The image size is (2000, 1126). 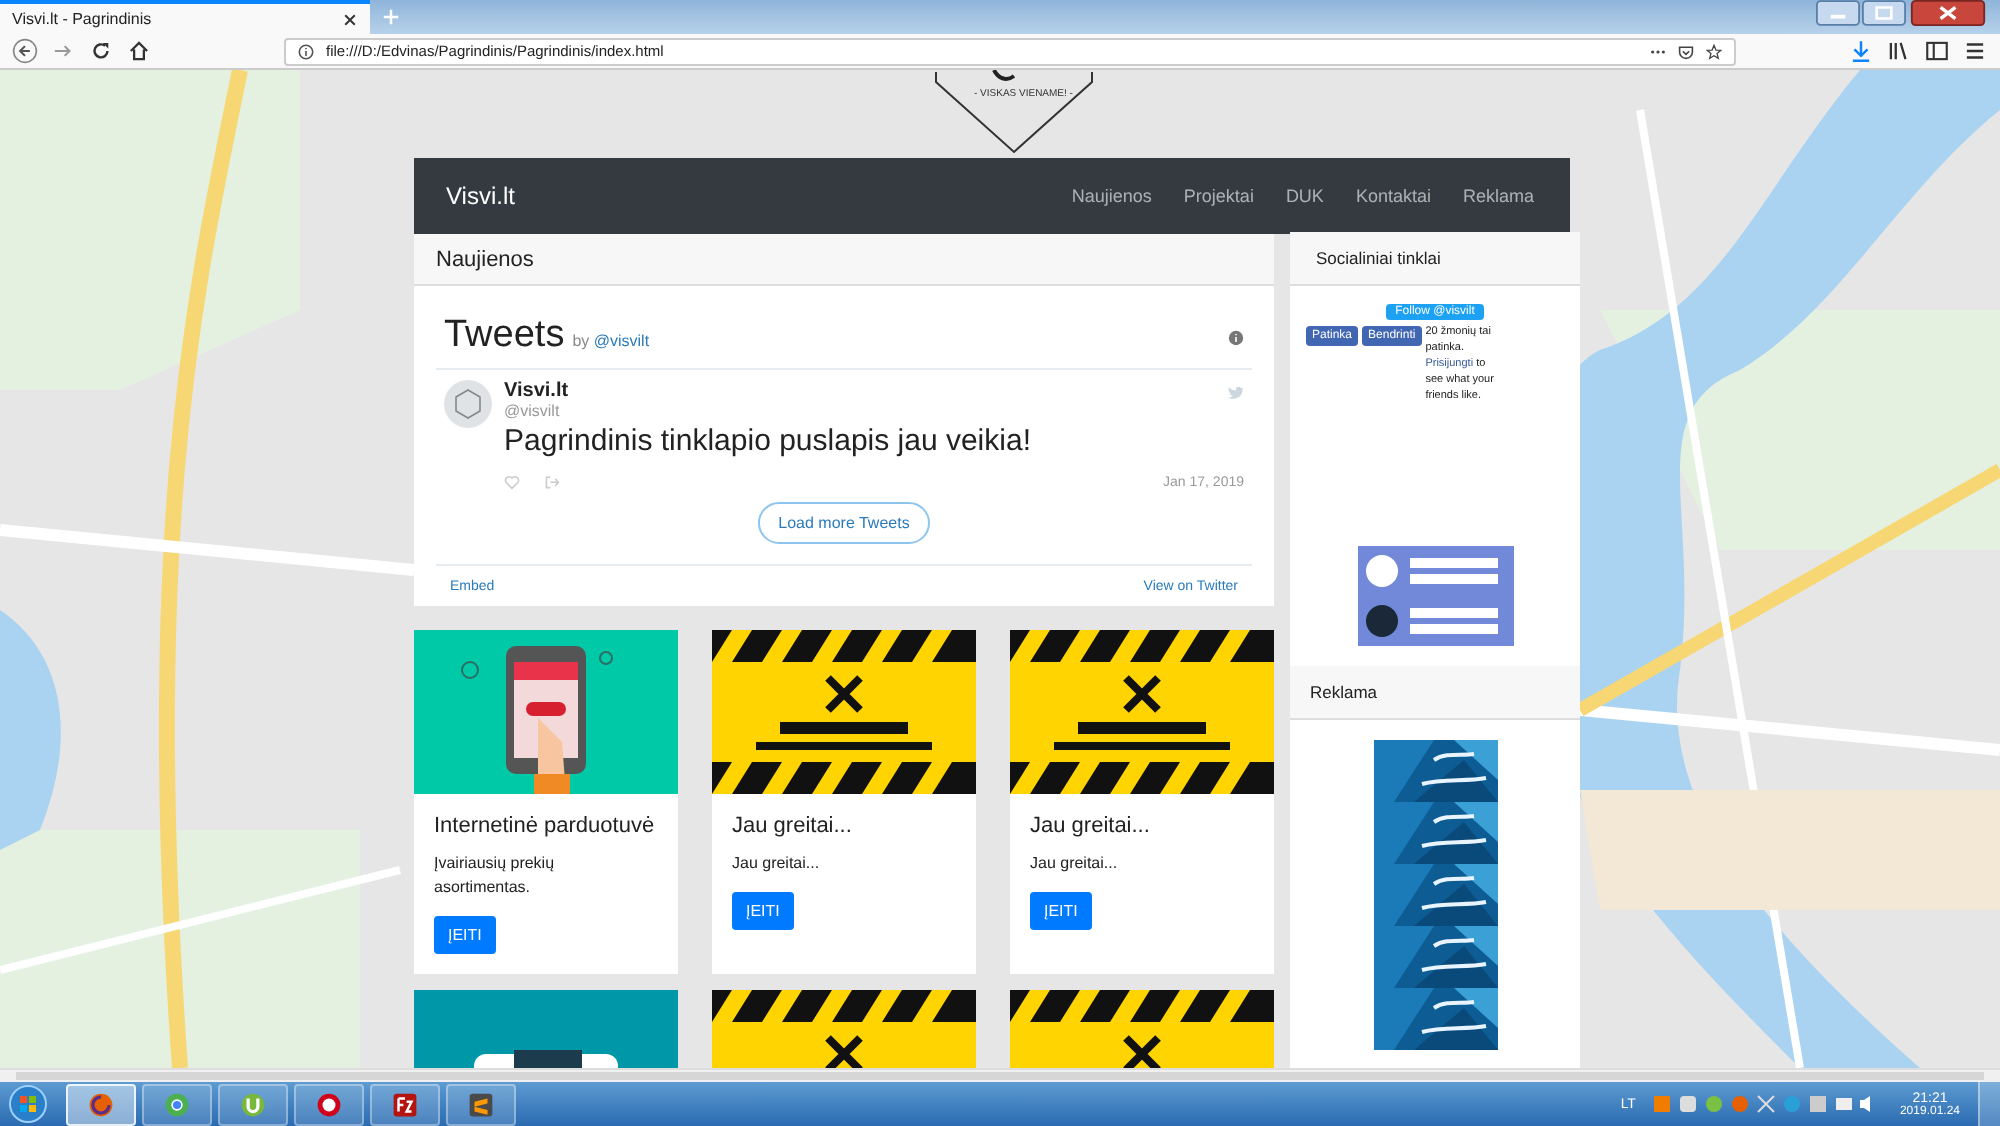 I want to click on panel-title: Socialiniai tinklai, so click(x=1378, y=258).